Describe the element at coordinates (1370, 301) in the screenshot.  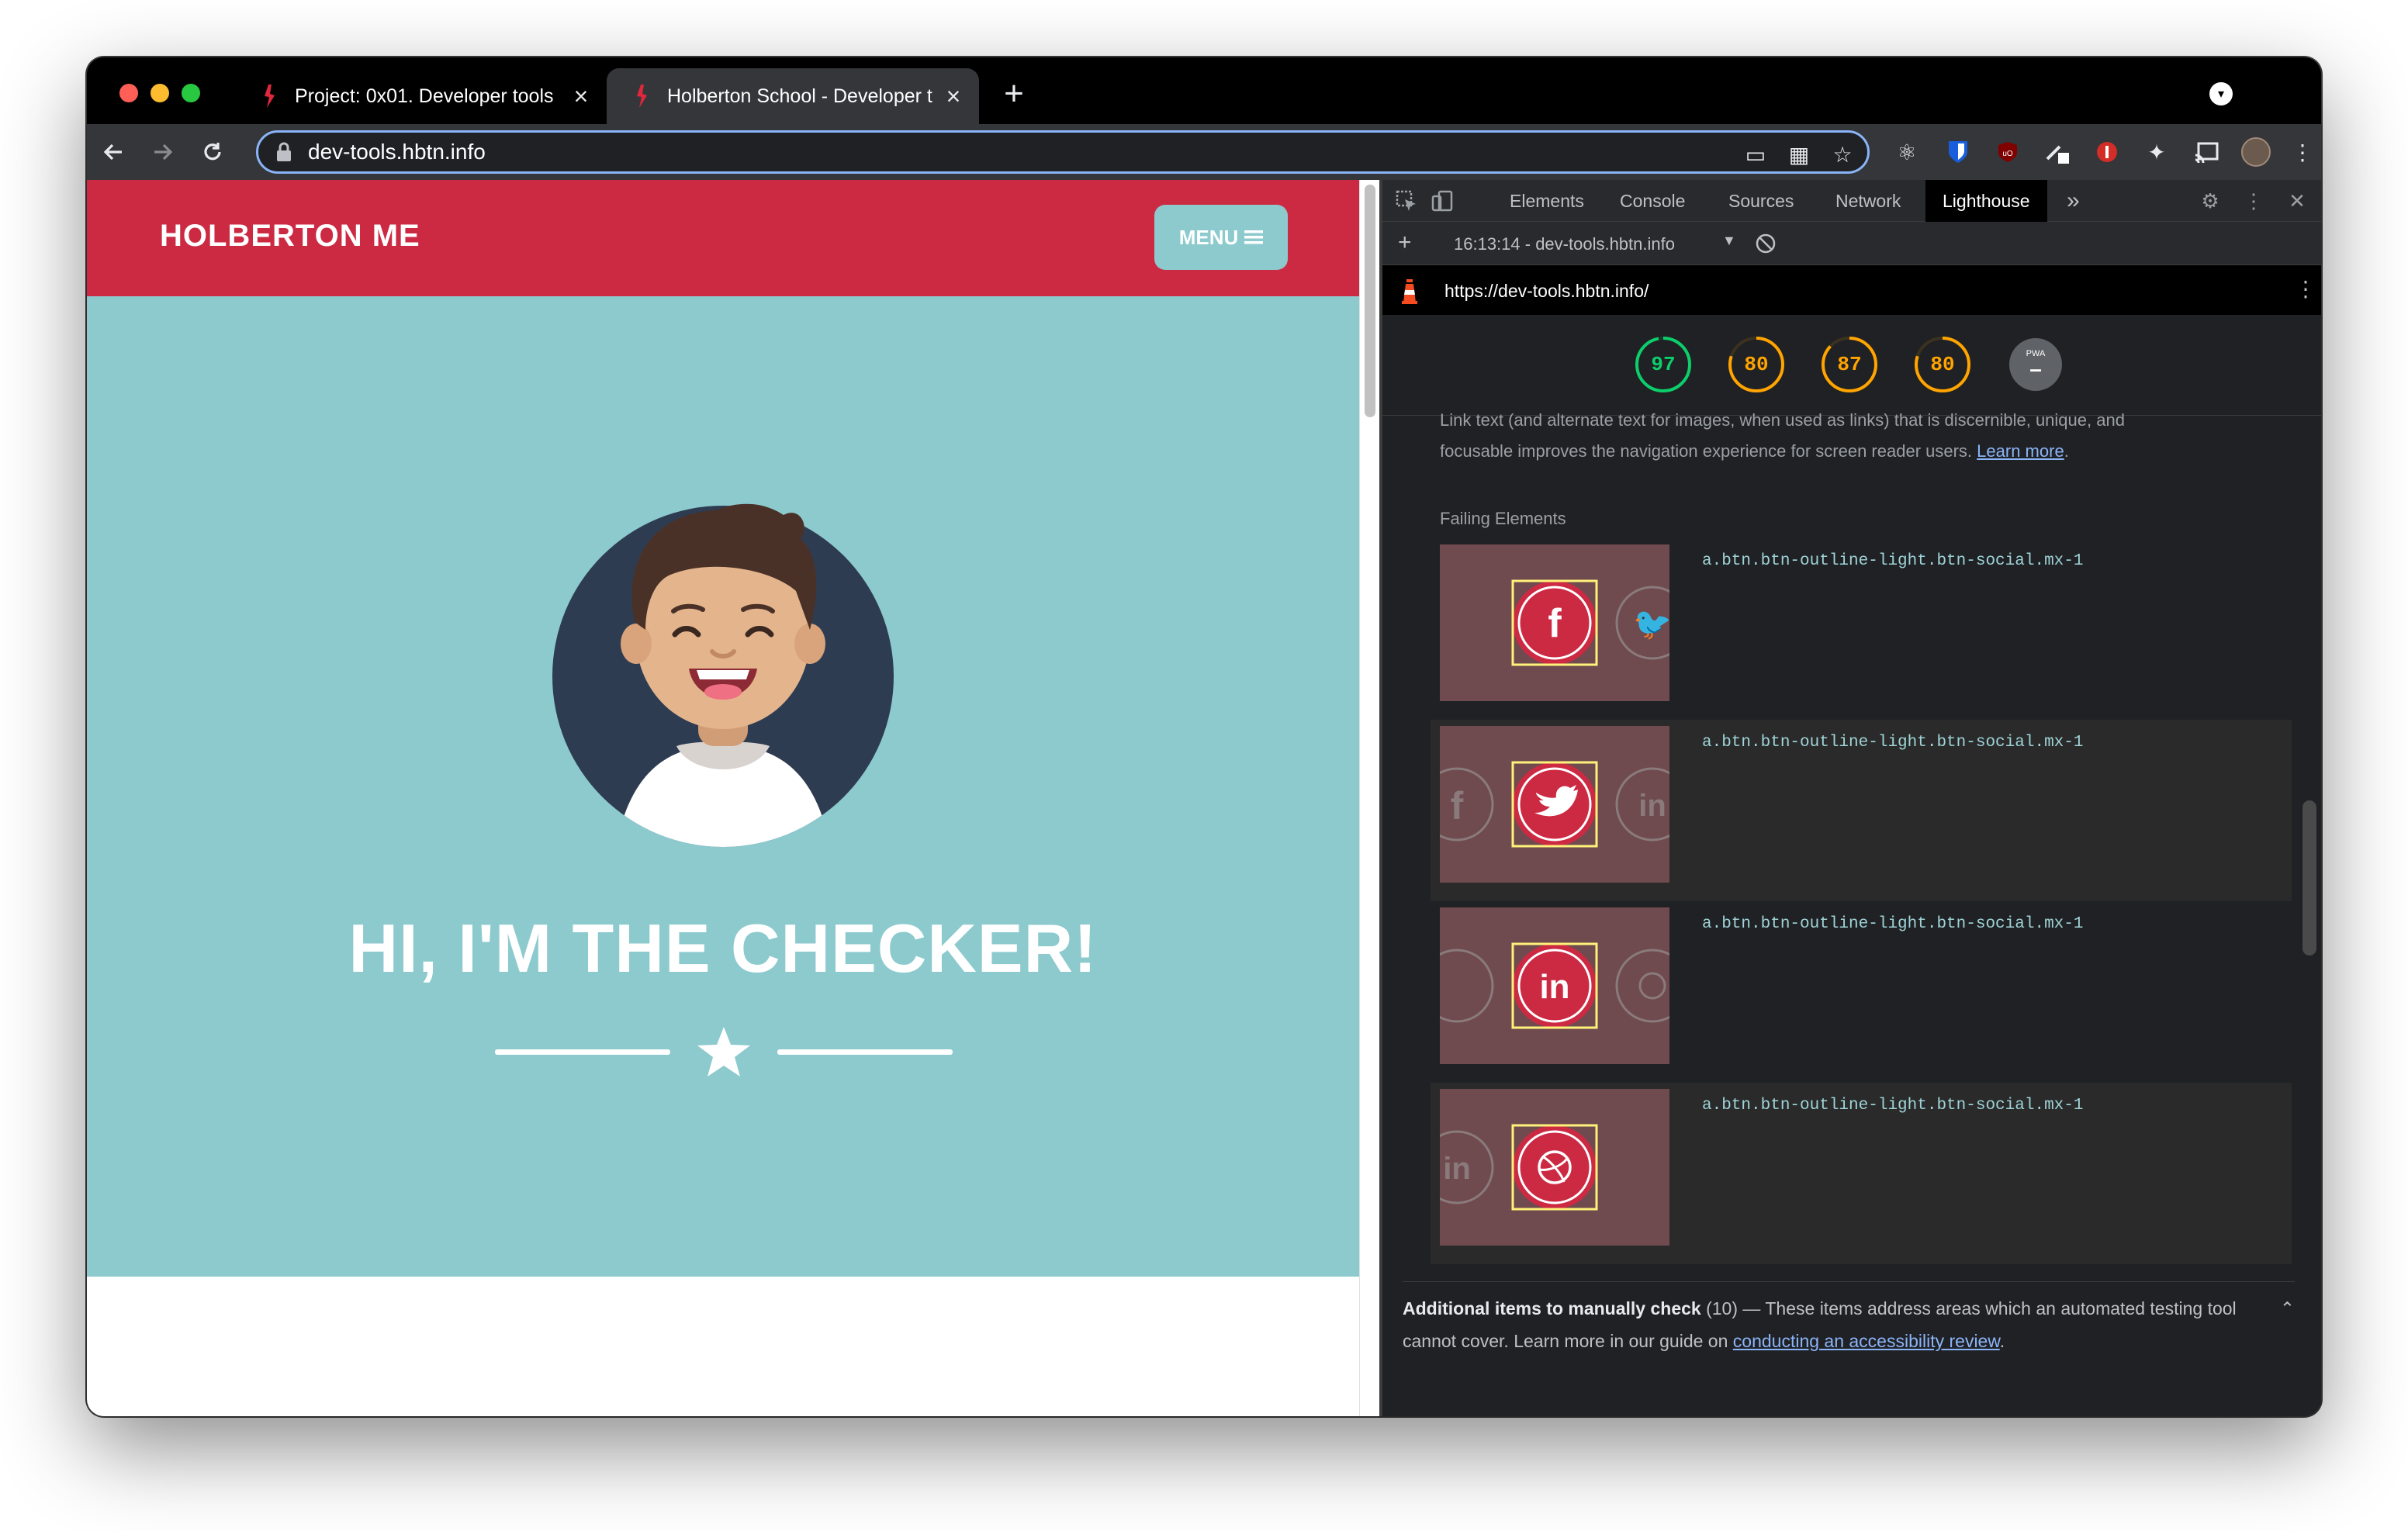
I see `page-scrollbar-thumb` at that location.